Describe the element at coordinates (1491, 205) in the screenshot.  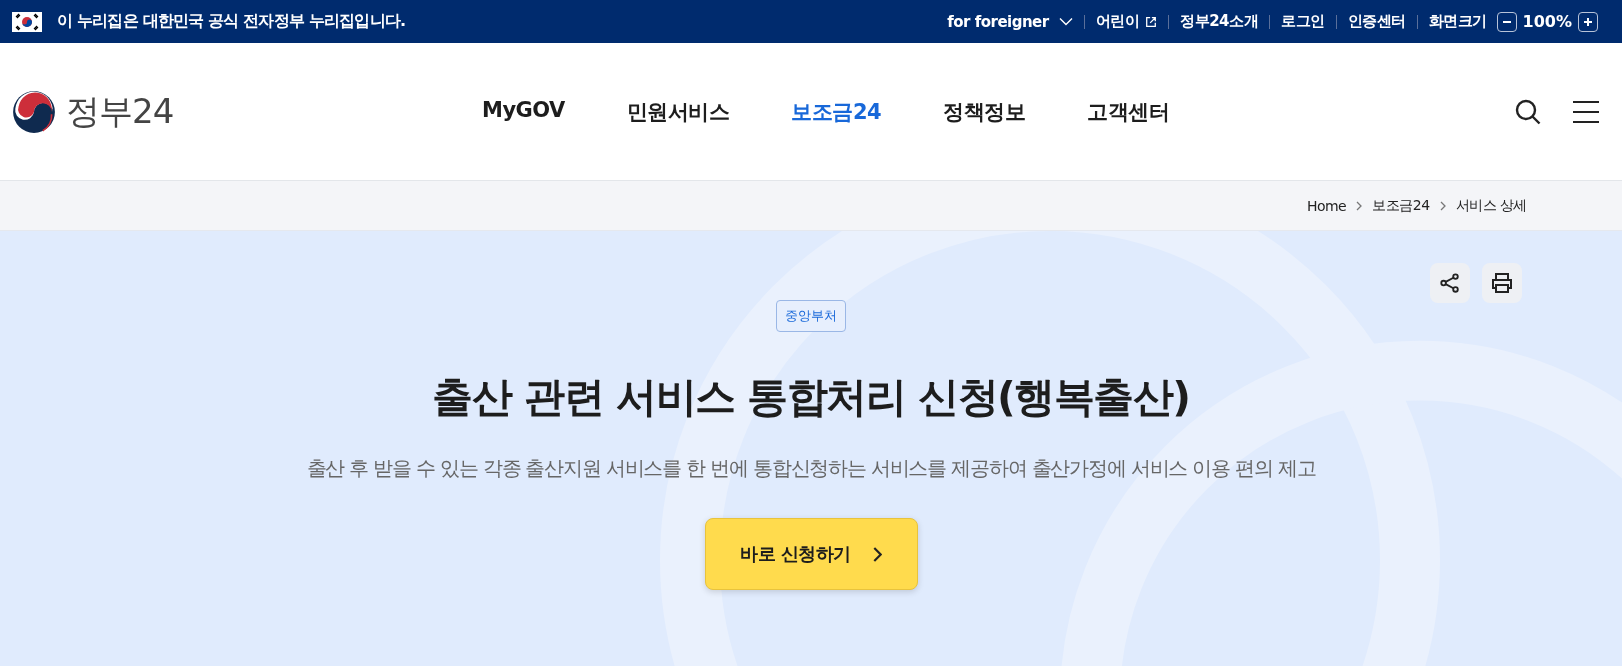
I see `breadcrumb-link: 서비스 상세` at that location.